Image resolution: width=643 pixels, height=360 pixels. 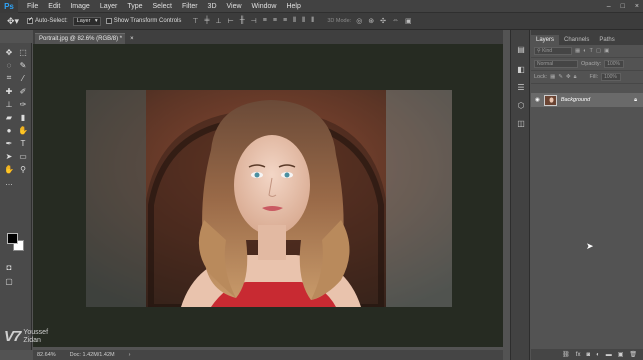 I want to click on document-tab: Portrait.jpg @ 82.6% (RGB/8) * ×, so click(x=84, y=38).